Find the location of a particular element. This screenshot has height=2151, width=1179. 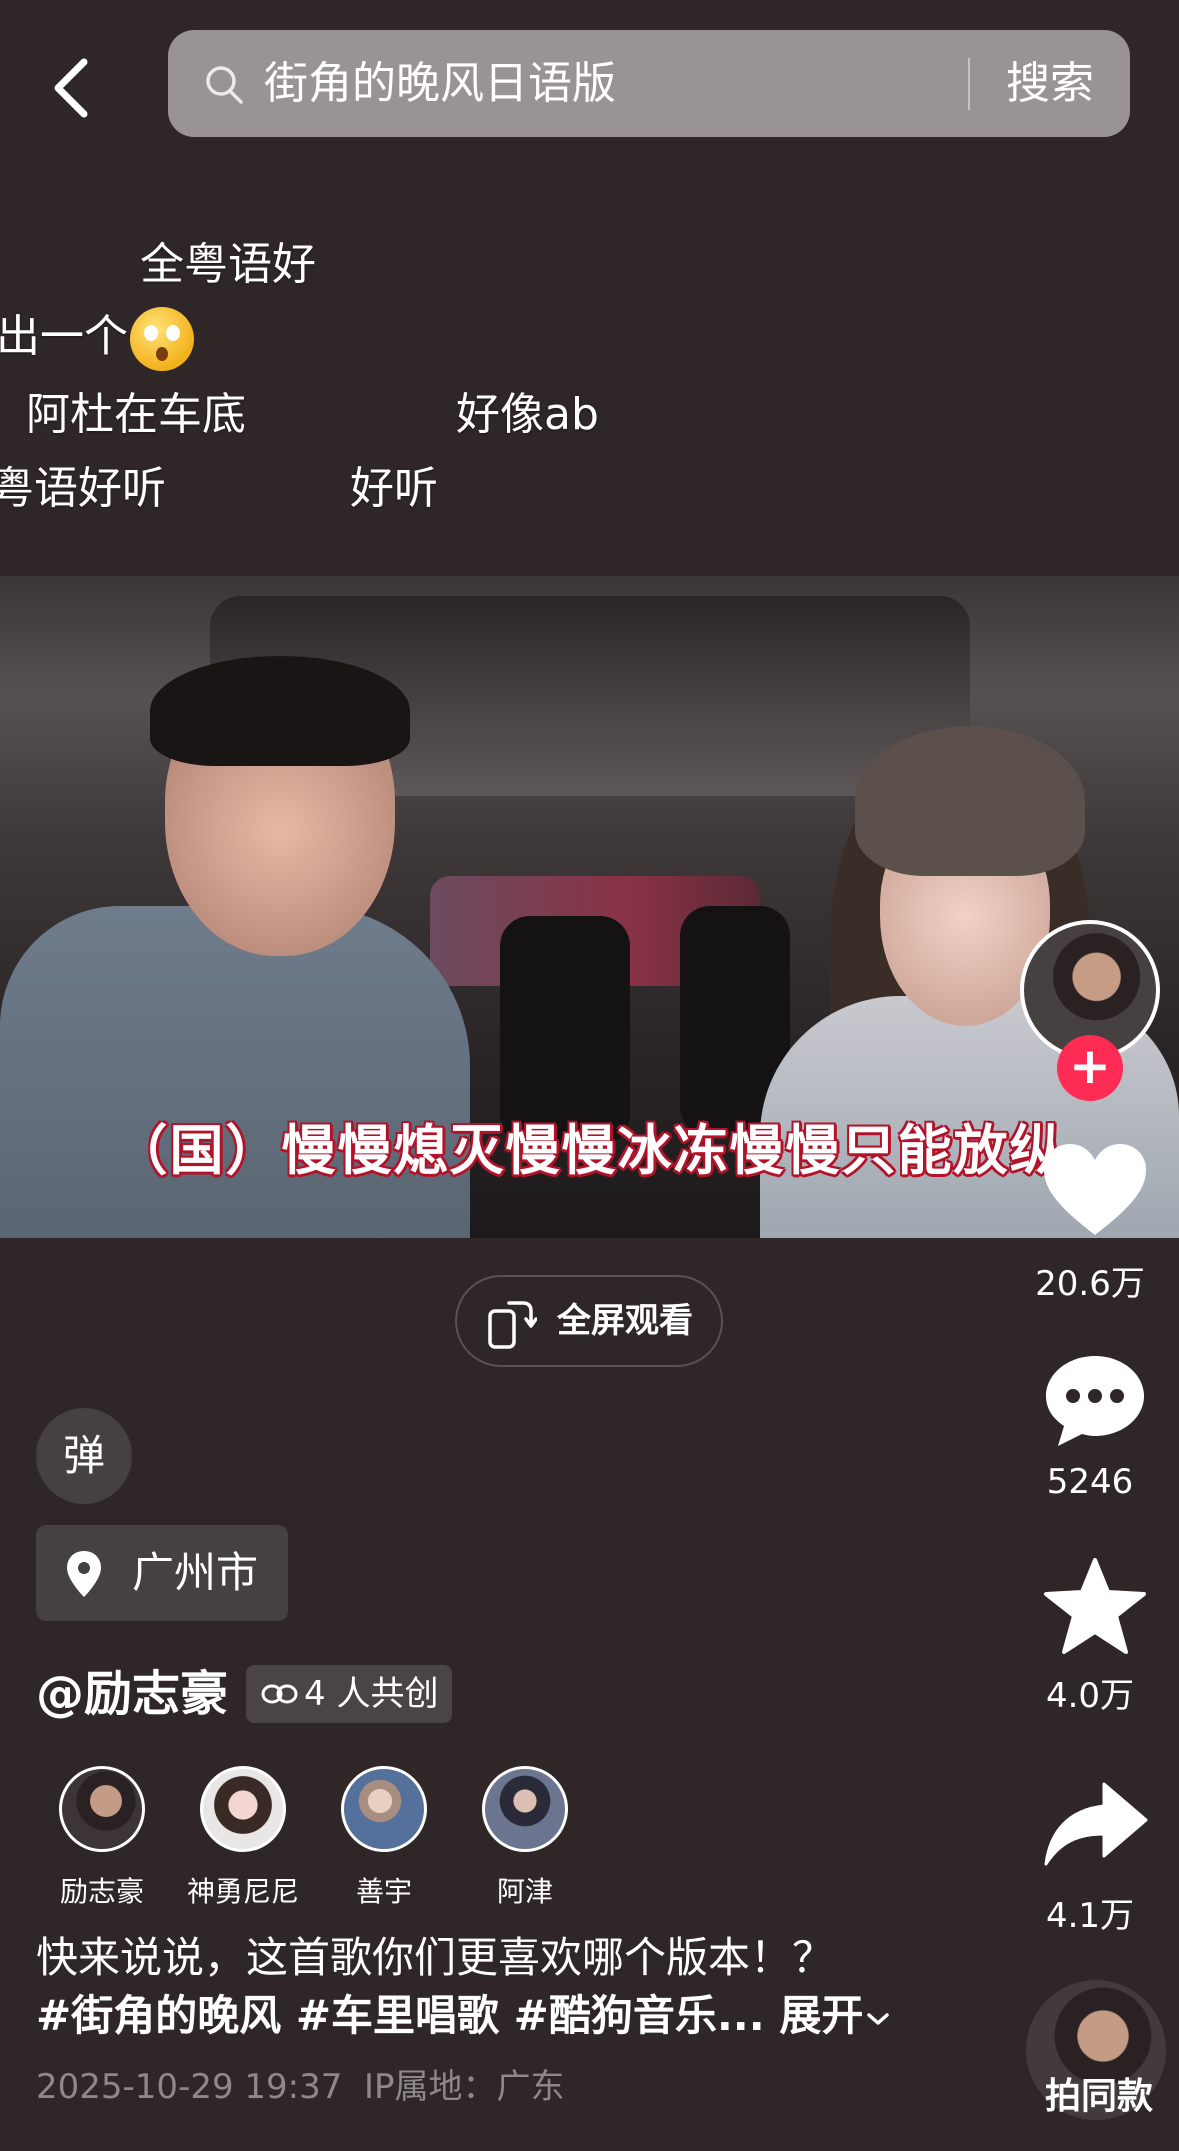

man-hair is located at coordinates (280, 711).